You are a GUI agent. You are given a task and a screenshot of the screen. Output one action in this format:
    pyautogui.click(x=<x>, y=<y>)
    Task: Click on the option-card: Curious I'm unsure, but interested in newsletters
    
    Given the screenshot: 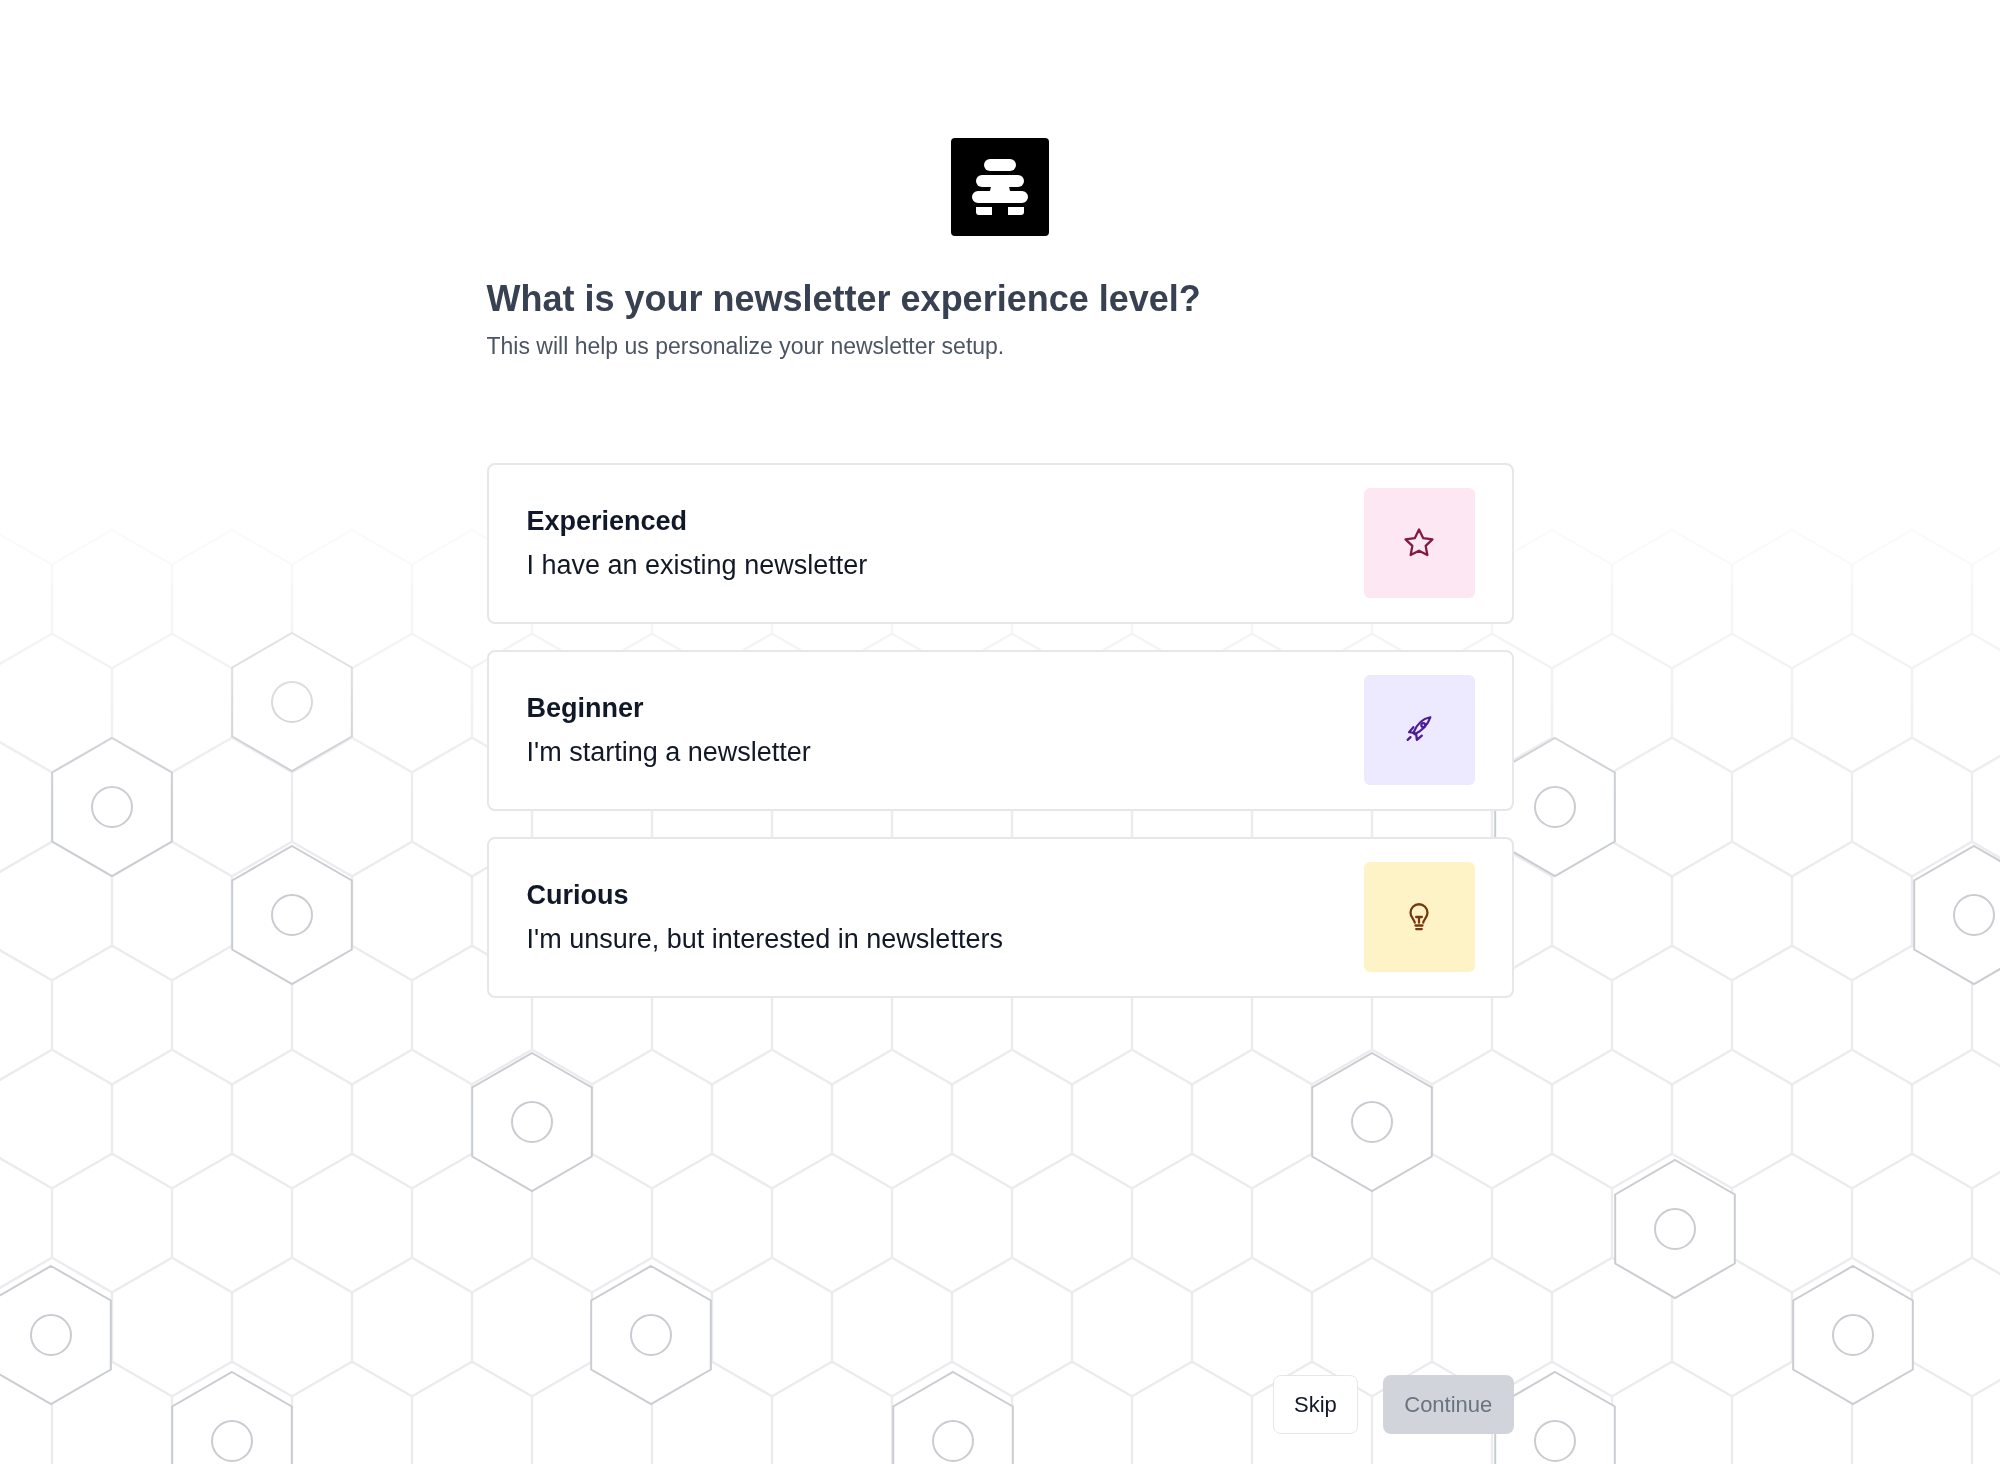 What is the action you would take?
    pyautogui.click(x=1000, y=917)
    